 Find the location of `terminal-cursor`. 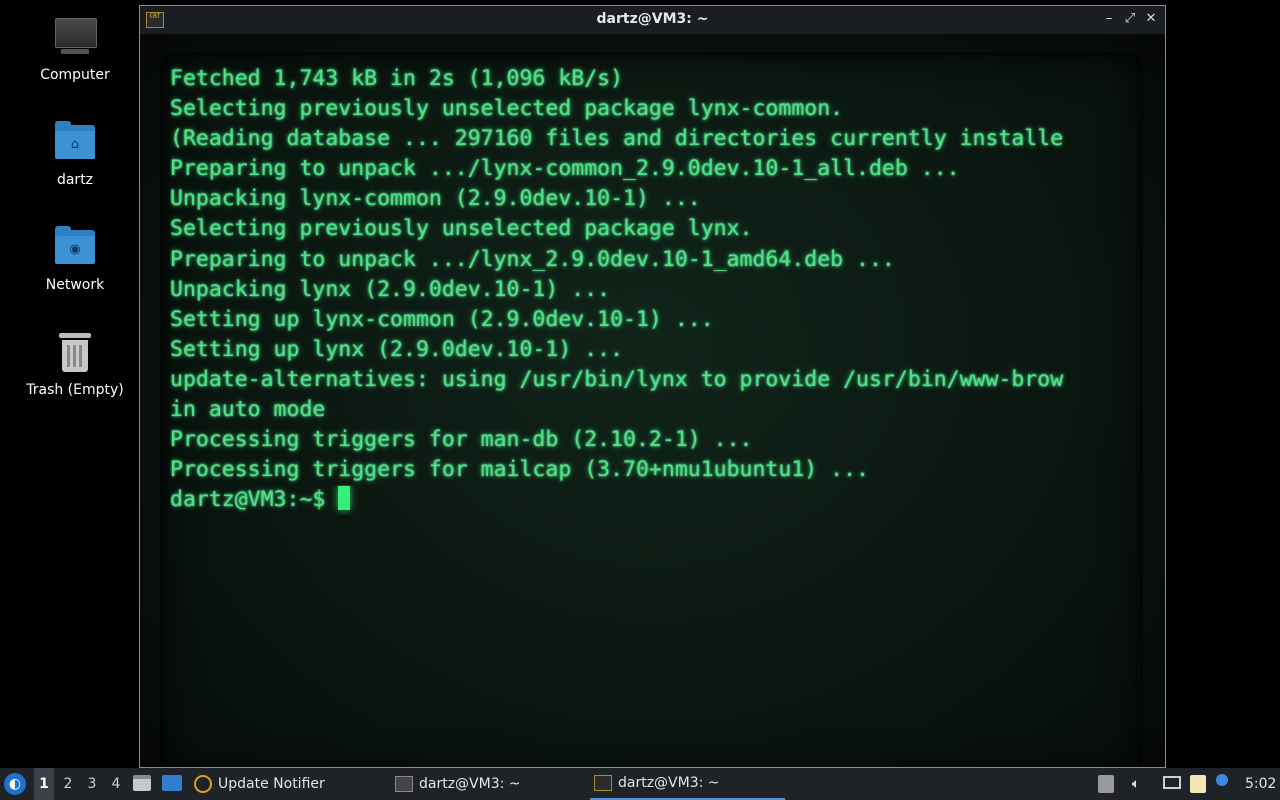

terminal-cursor is located at coordinates (344, 498).